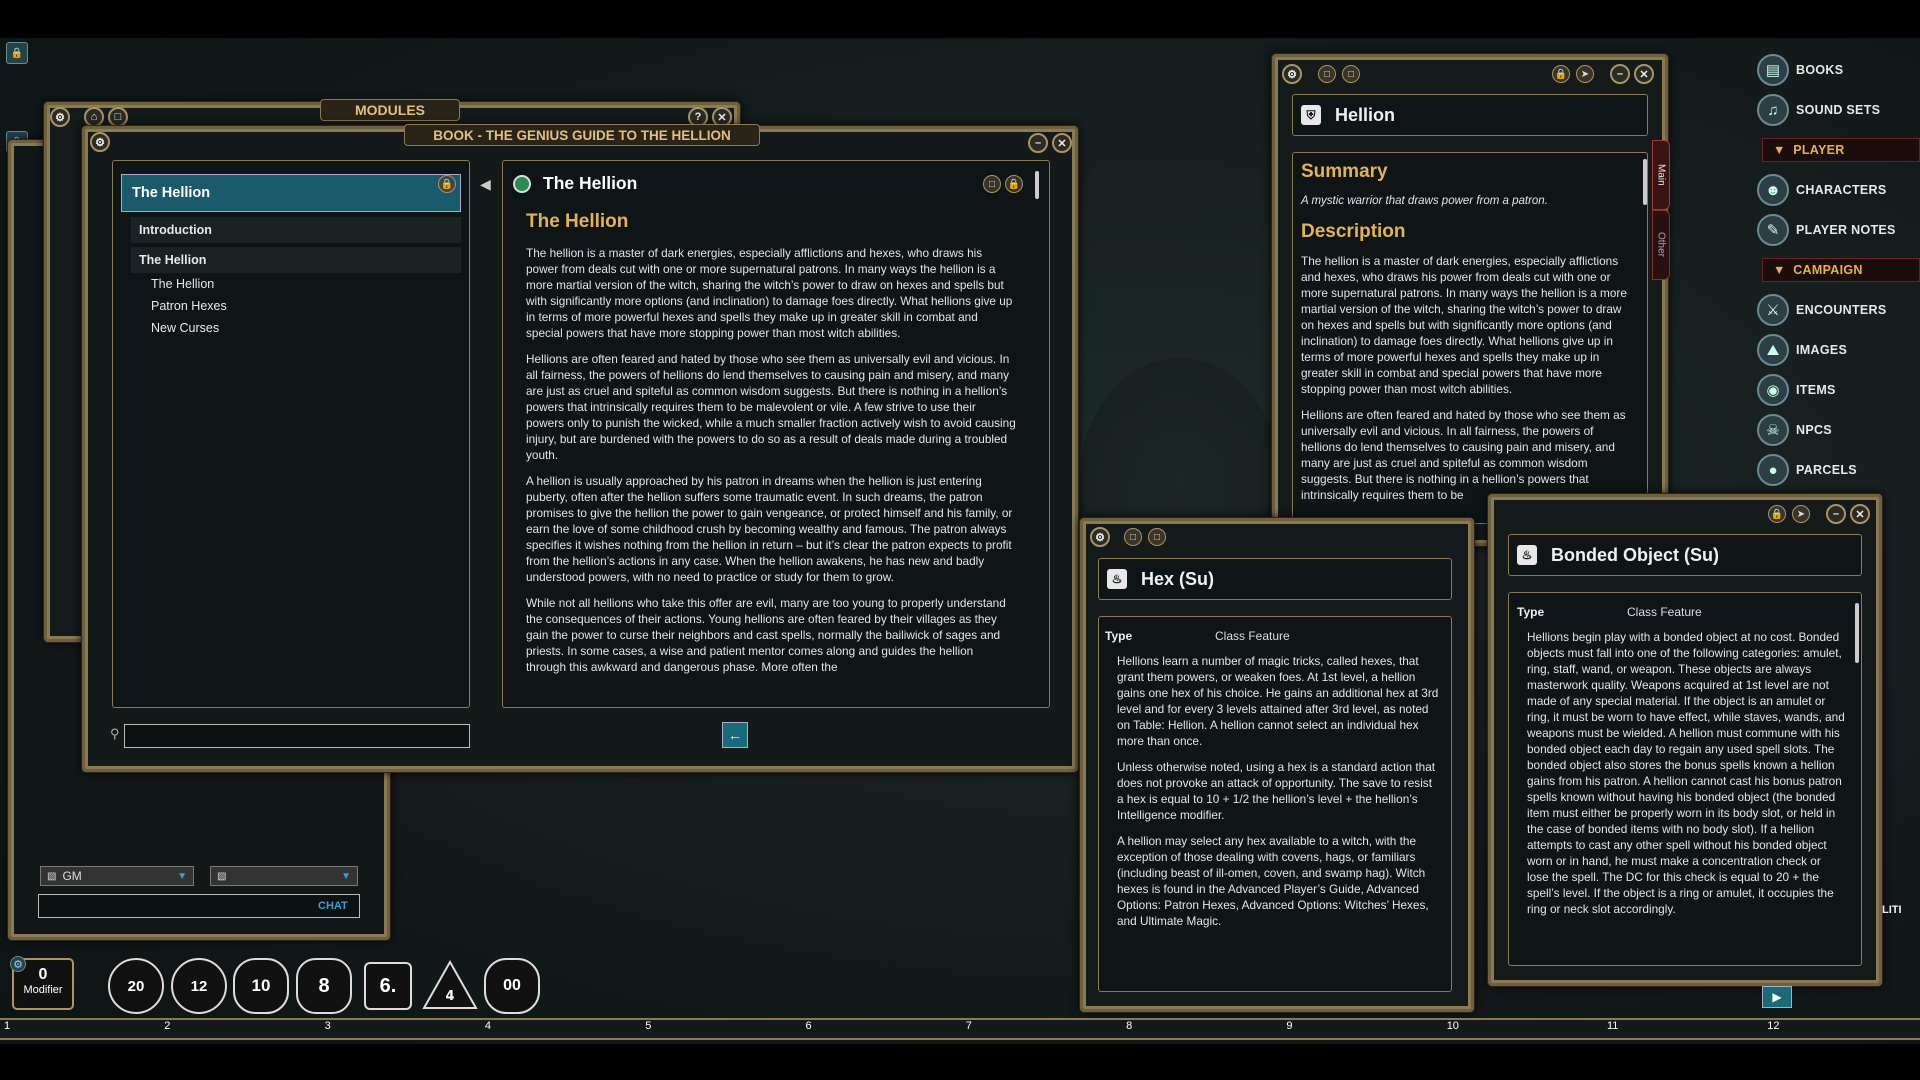 This screenshot has width=1920, height=1080. I want to click on chat-input, so click(199, 906).